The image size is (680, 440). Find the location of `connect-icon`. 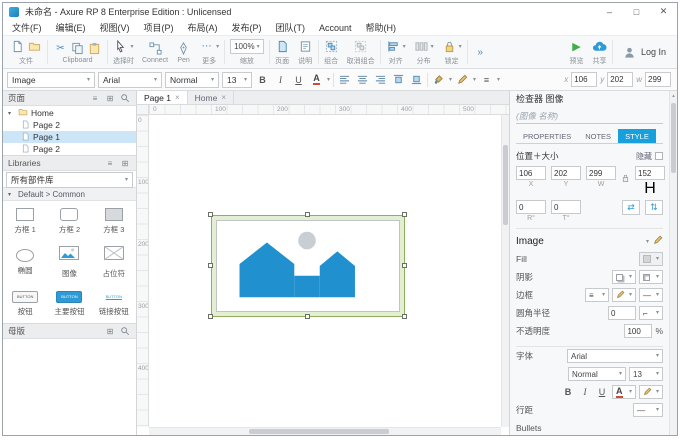

connect-icon is located at coordinates (155, 48).